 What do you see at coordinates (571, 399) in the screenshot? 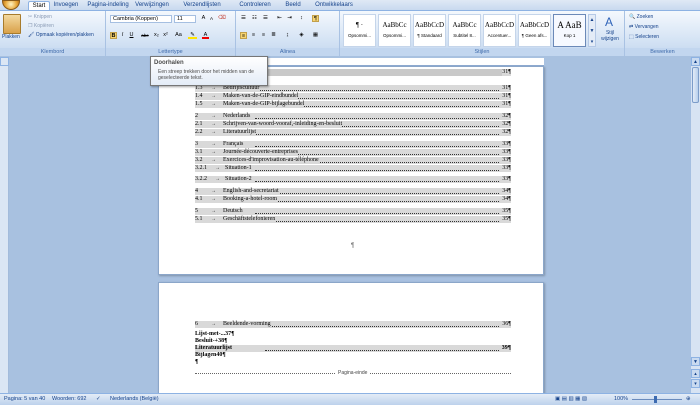
I see `view-buttons-icon: ▣ ▤ ▥ ▦ ▧` at bounding box center [571, 399].